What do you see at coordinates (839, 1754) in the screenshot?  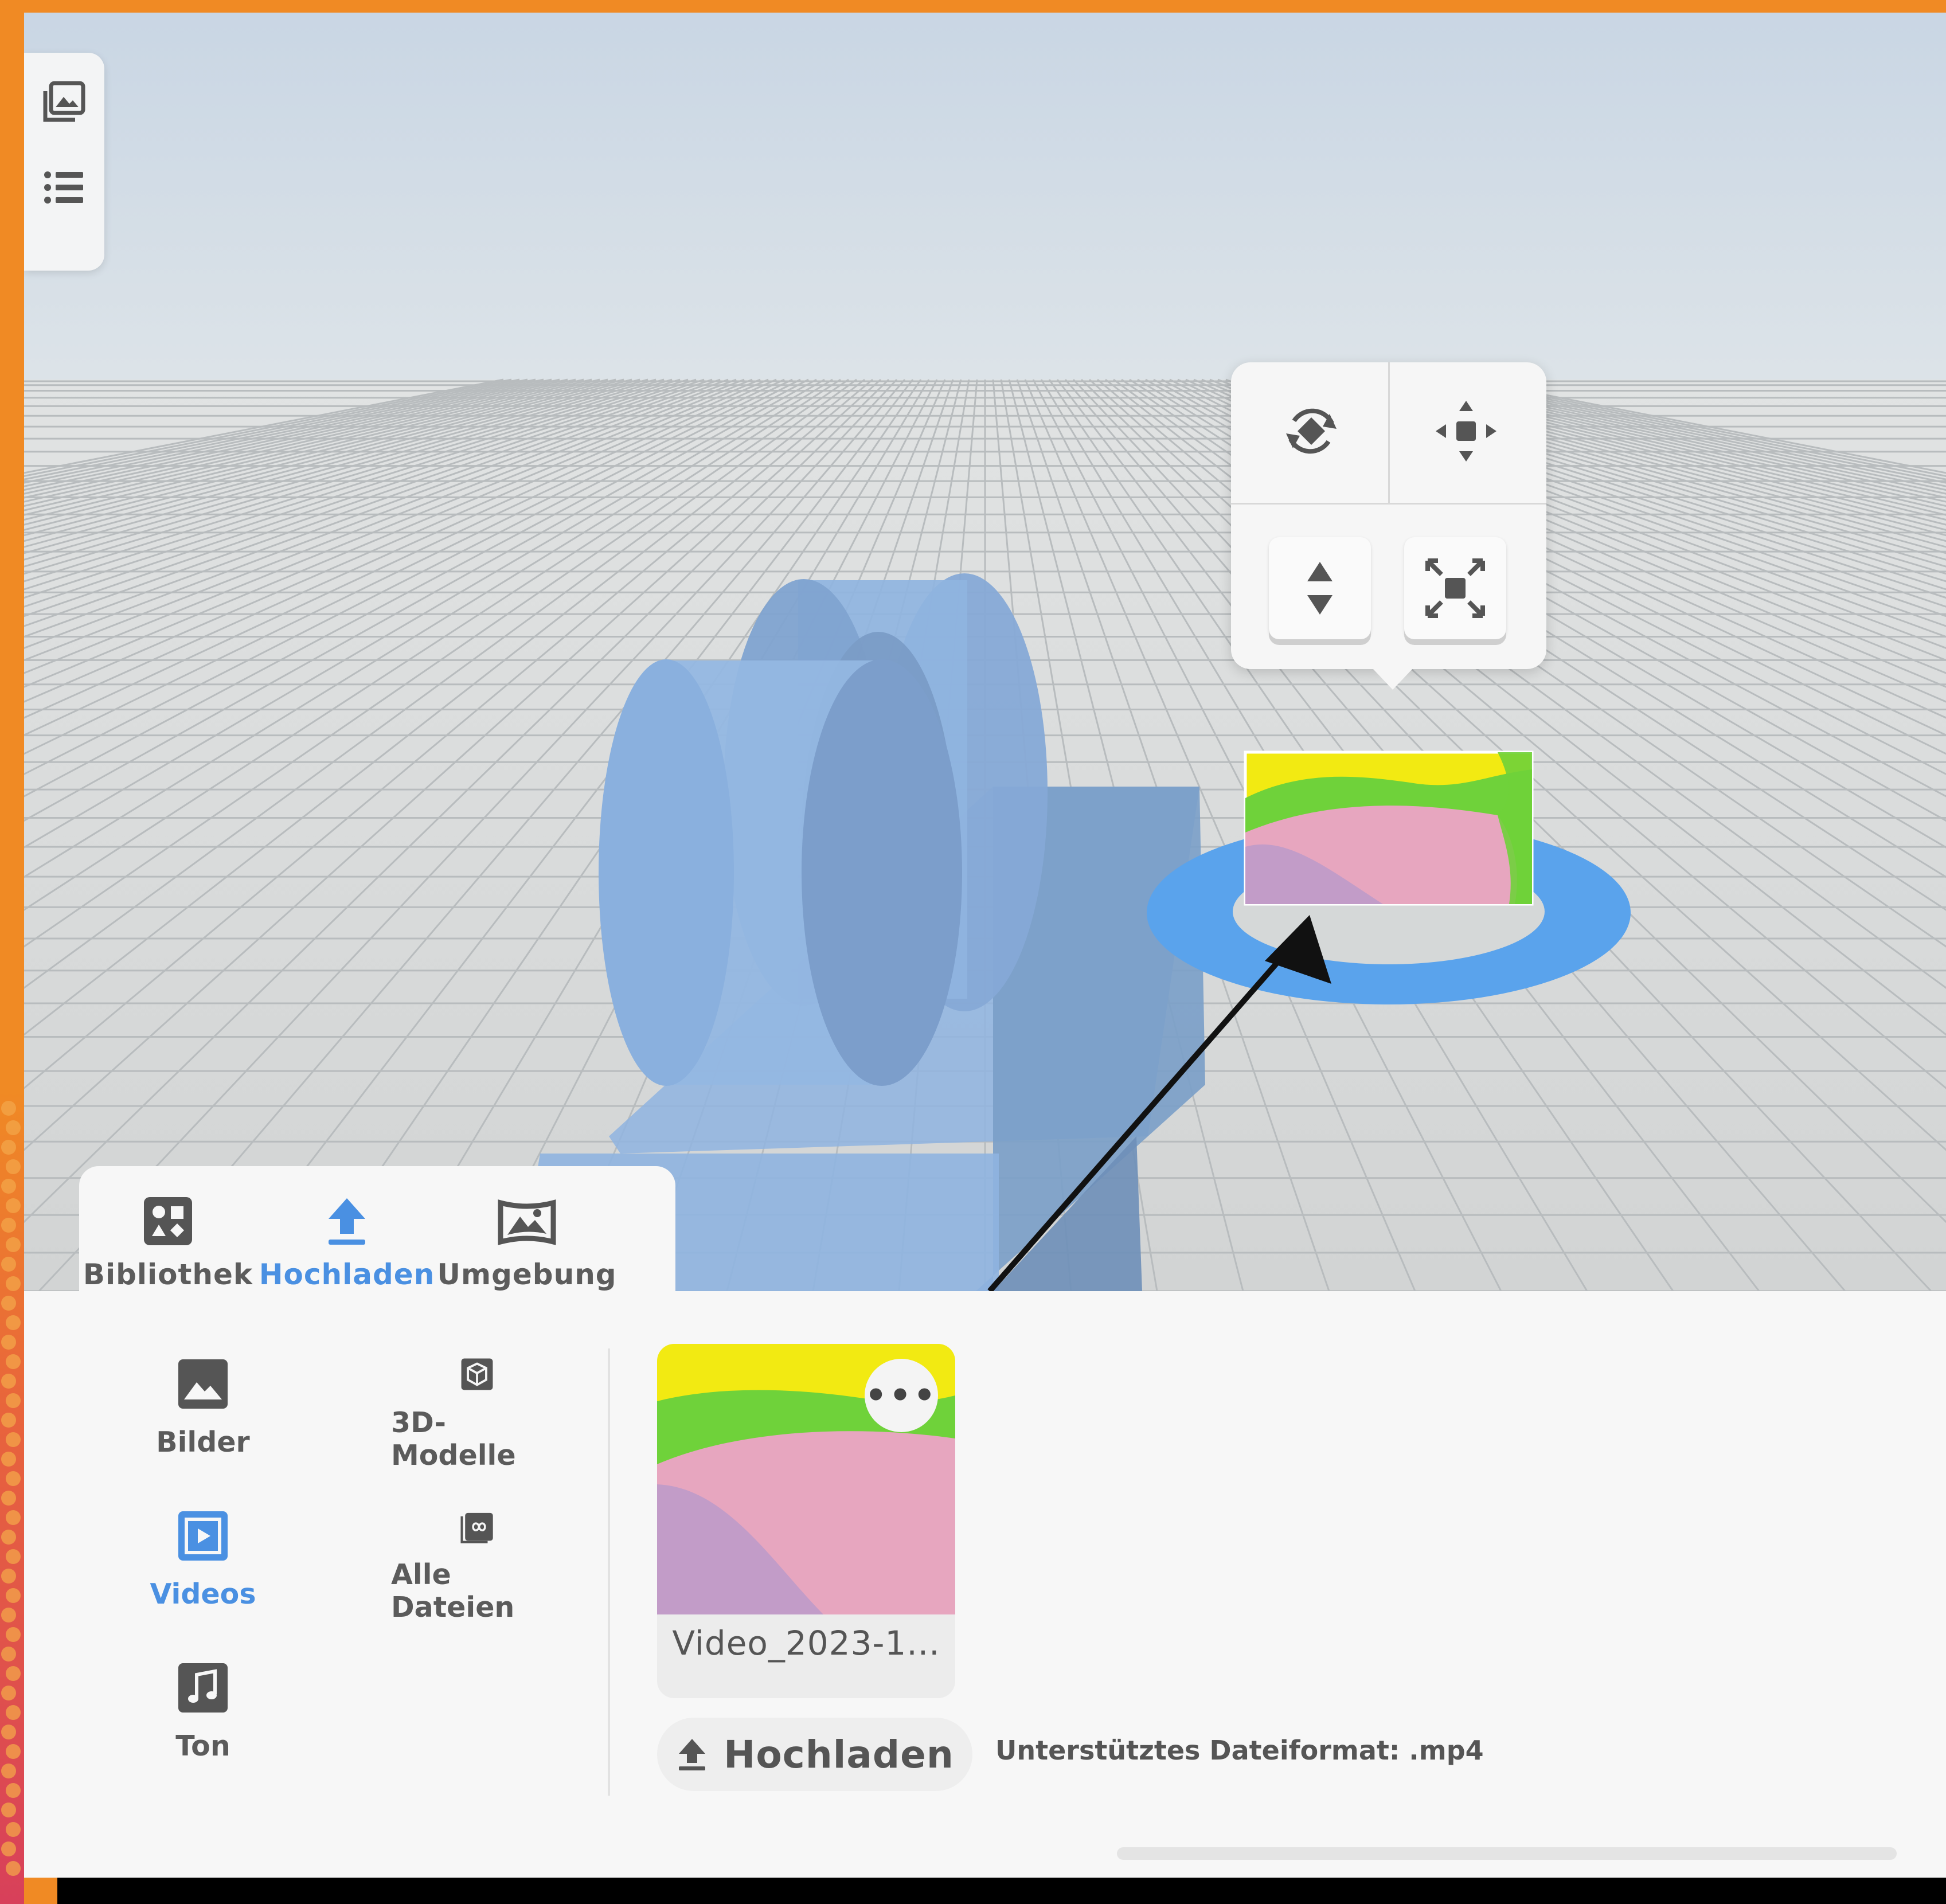 I see `upload-button-label: Hochladen` at bounding box center [839, 1754].